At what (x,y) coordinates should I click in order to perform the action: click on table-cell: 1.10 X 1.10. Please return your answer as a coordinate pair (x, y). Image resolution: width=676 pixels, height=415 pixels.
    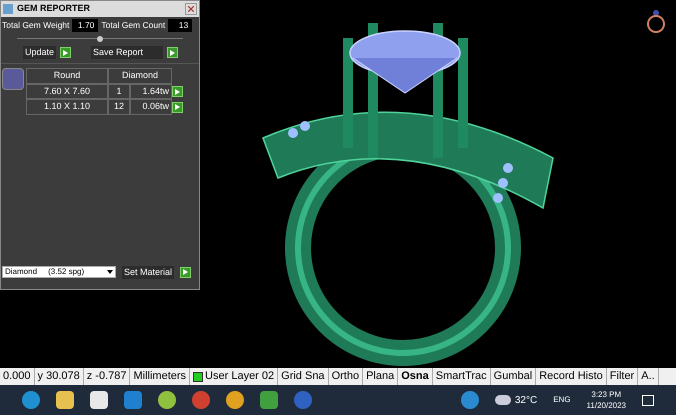
    Looking at the image, I should click on (67, 107).